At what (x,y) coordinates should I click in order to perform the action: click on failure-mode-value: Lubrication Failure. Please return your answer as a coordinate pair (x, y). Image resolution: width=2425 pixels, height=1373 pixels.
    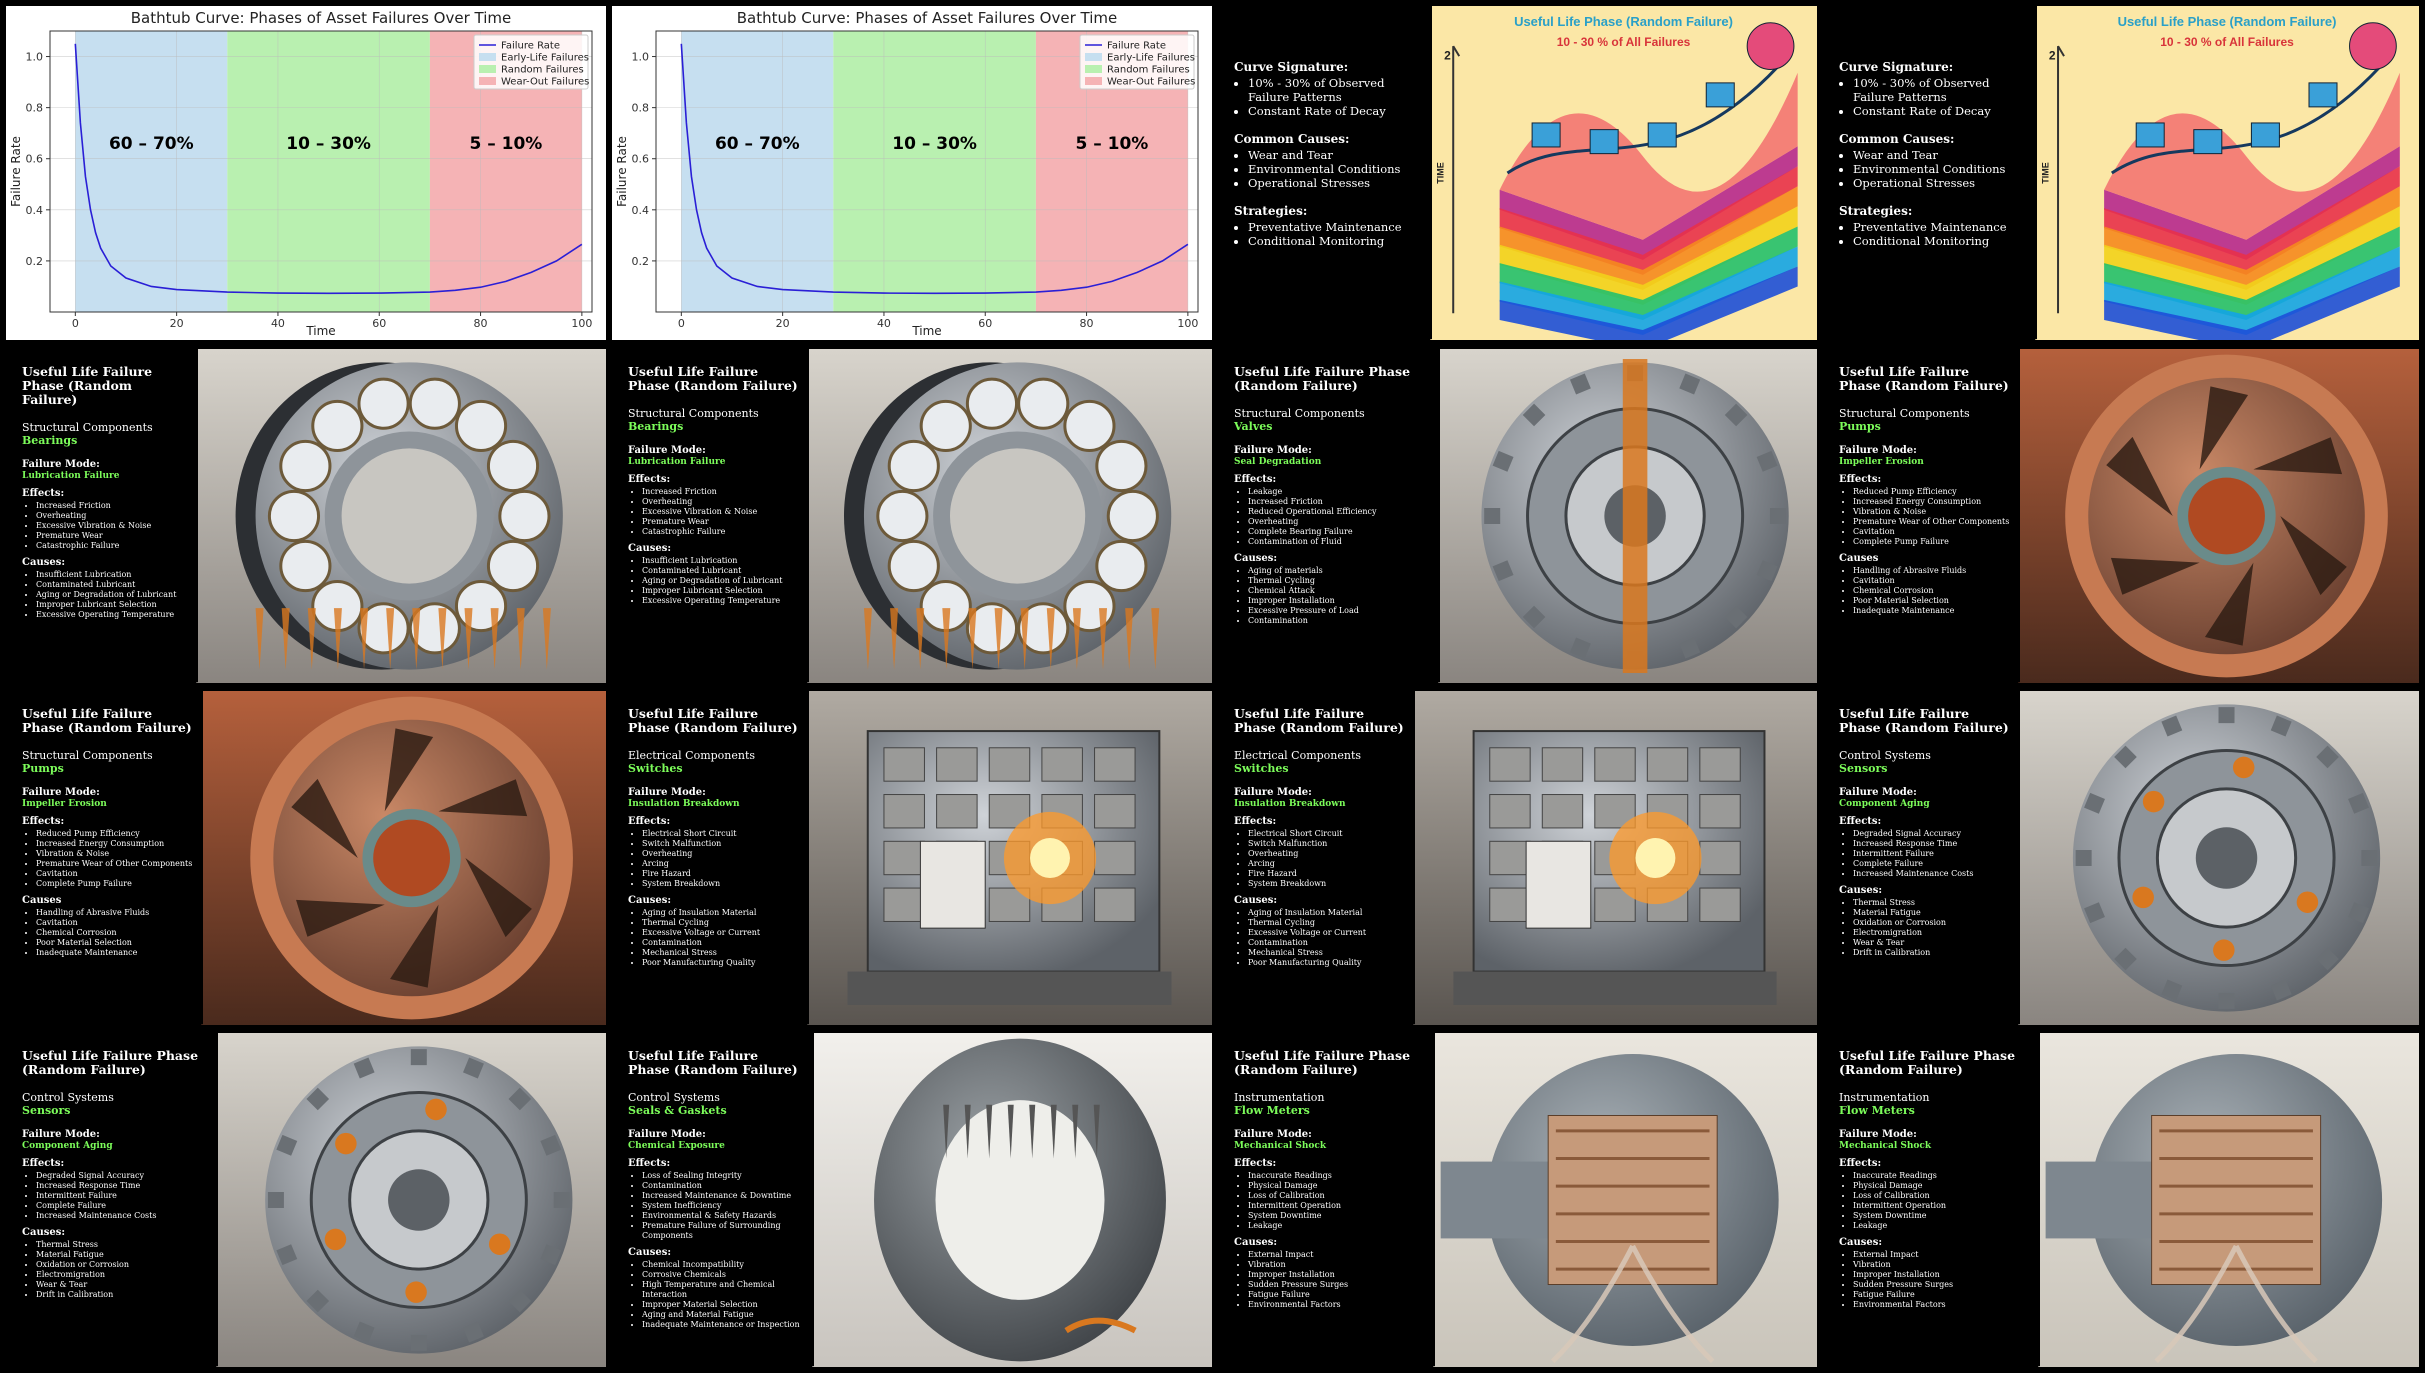
    Looking at the image, I should click on (71, 476).